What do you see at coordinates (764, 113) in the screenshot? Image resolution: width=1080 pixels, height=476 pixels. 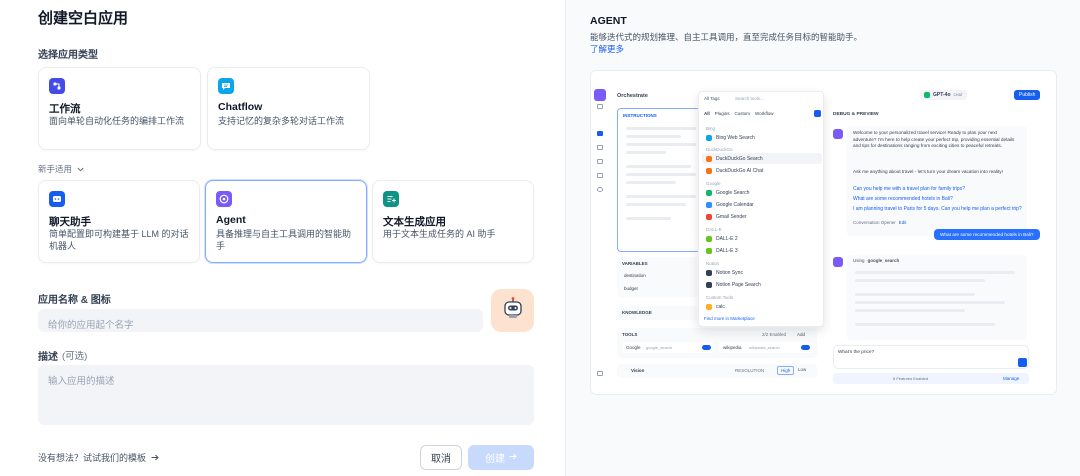 I see `filter-tab: Workflow` at bounding box center [764, 113].